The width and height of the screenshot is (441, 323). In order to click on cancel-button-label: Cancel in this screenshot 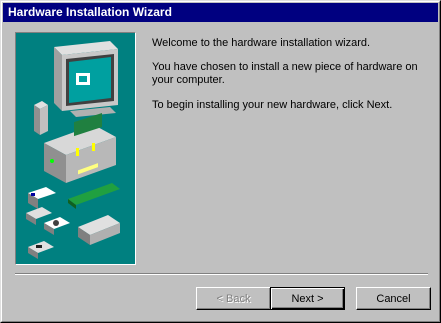, I will do `click(393, 298)`.